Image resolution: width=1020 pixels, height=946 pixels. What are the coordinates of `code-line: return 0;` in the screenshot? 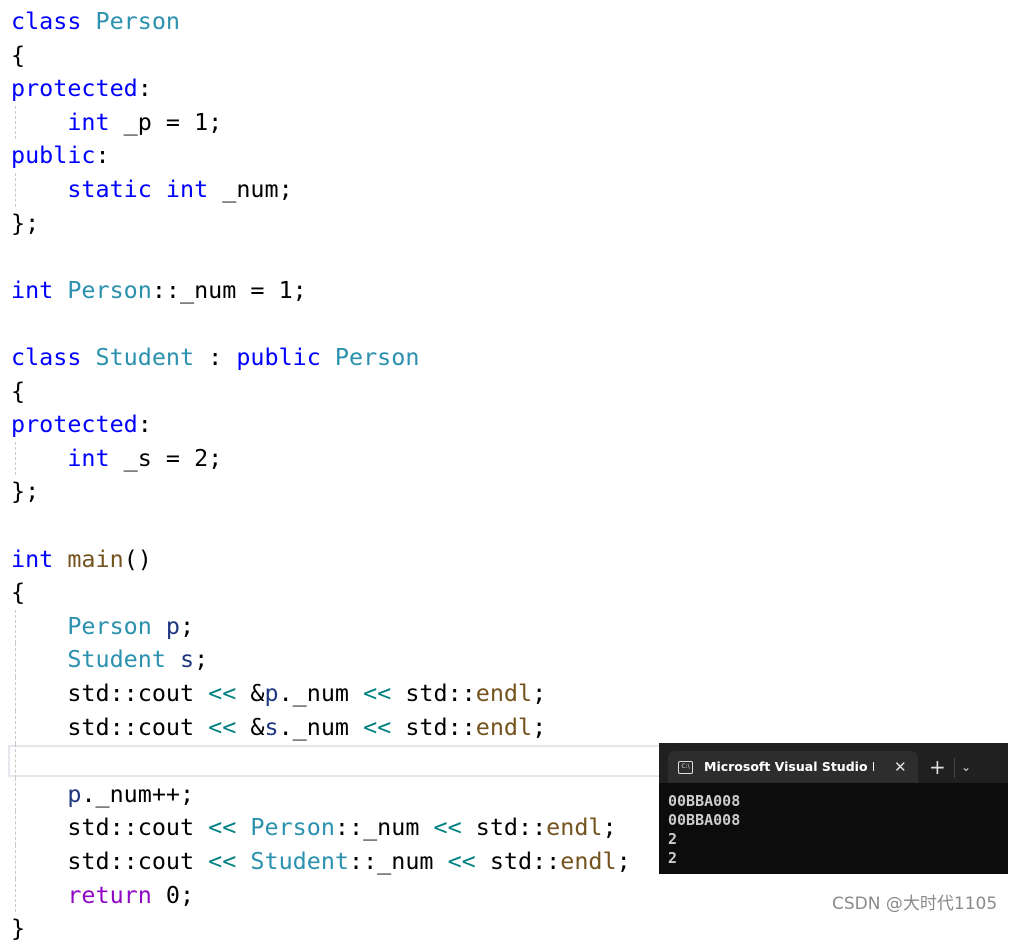 It's located at (102, 896).